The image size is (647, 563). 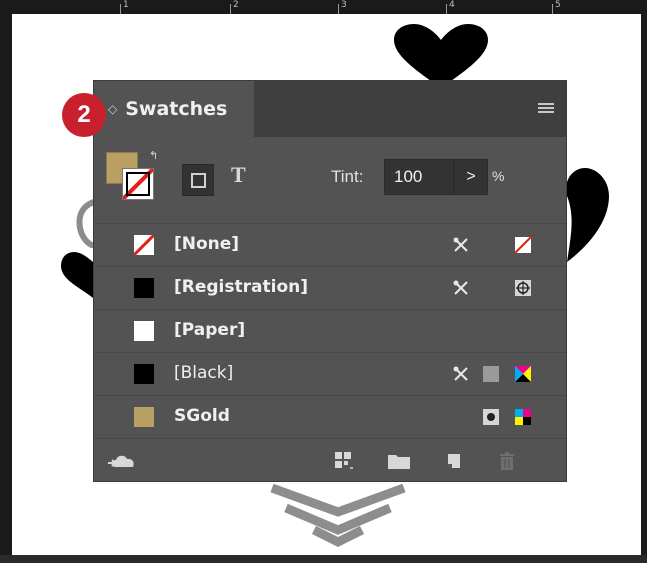 What do you see at coordinates (523, 288) in the screenshot?
I see `registration-icon` at bounding box center [523, 288].